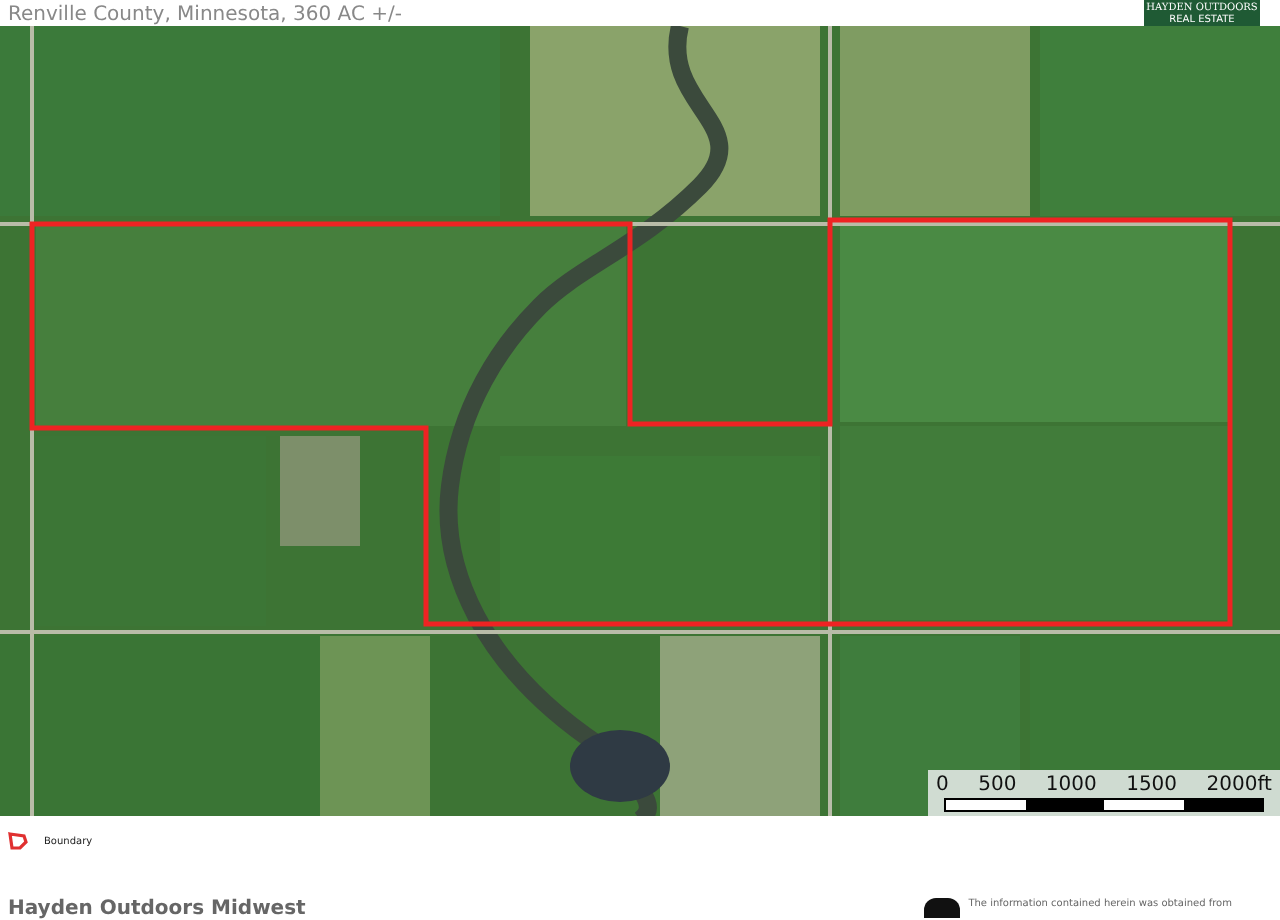 Image resolution: width=1280 pixels, height=920 pixels. Describe the element at coordinates (942, 908) in the screenshot. I see `logo-icon` at that location.